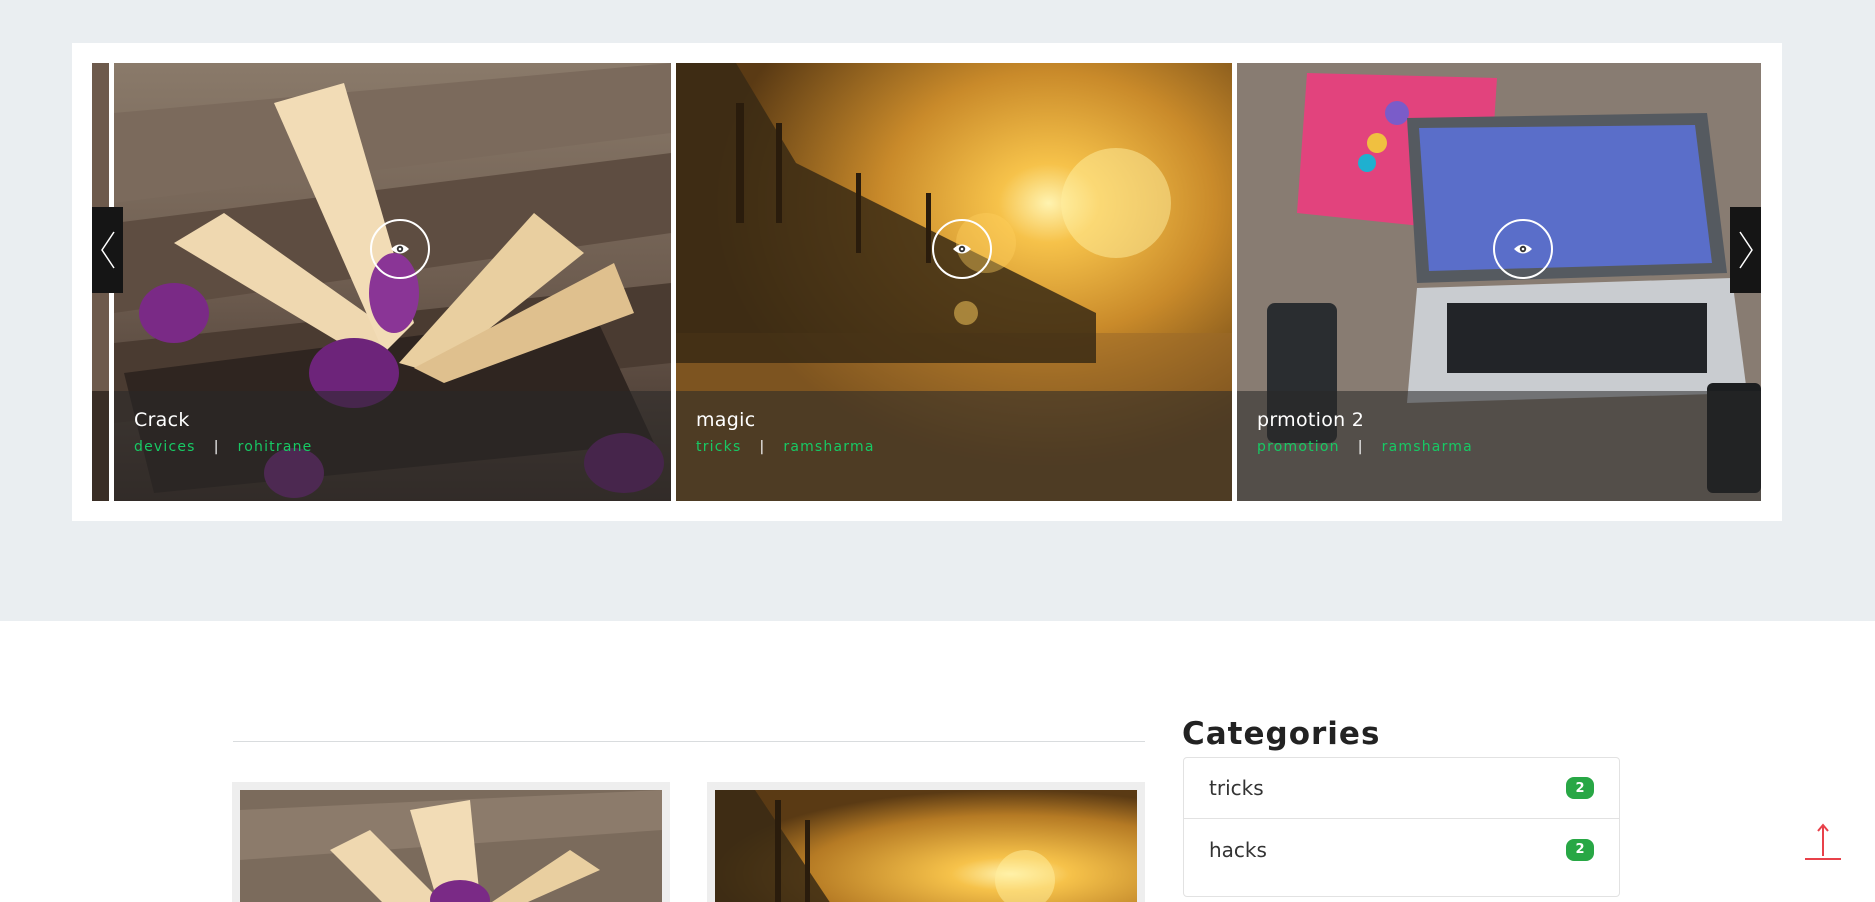 The image size is (1875, 902). I want to click on category-item-hacks: hacks 2, so click(1401, 849).